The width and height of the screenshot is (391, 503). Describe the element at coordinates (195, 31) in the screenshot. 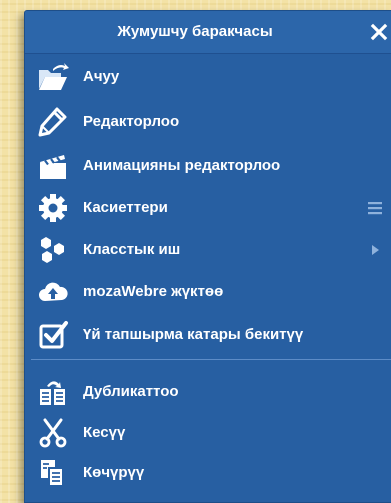

I see `menu-title: Жумушчу баракчасы` at that location.